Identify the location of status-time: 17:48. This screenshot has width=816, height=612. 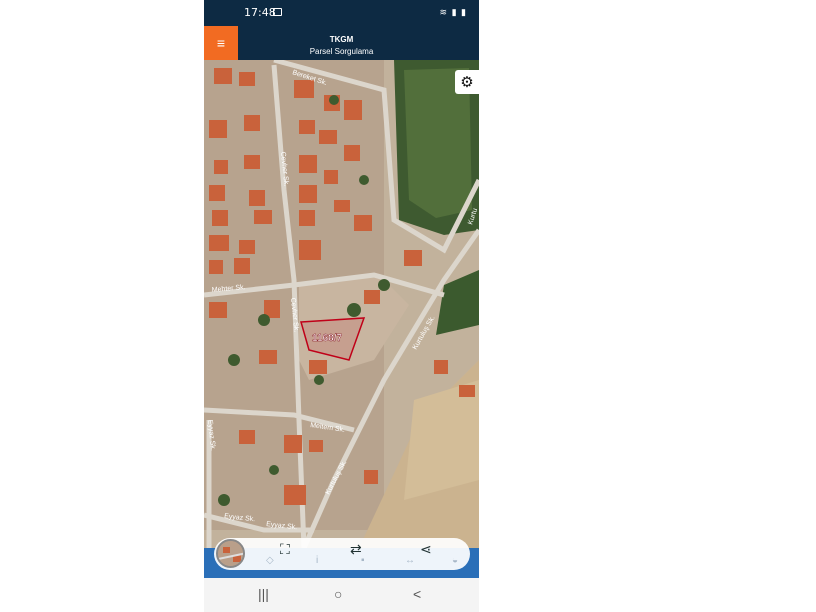
(260, 12).